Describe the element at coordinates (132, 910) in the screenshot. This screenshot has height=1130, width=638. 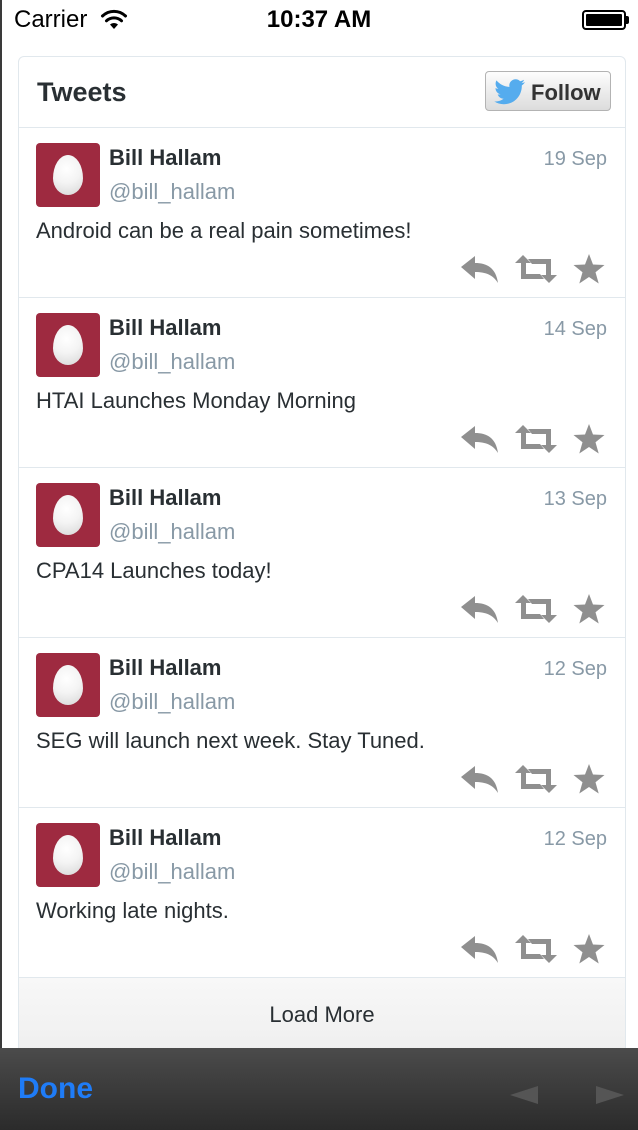
I see `tweet-text: Working late nights.` at that location.